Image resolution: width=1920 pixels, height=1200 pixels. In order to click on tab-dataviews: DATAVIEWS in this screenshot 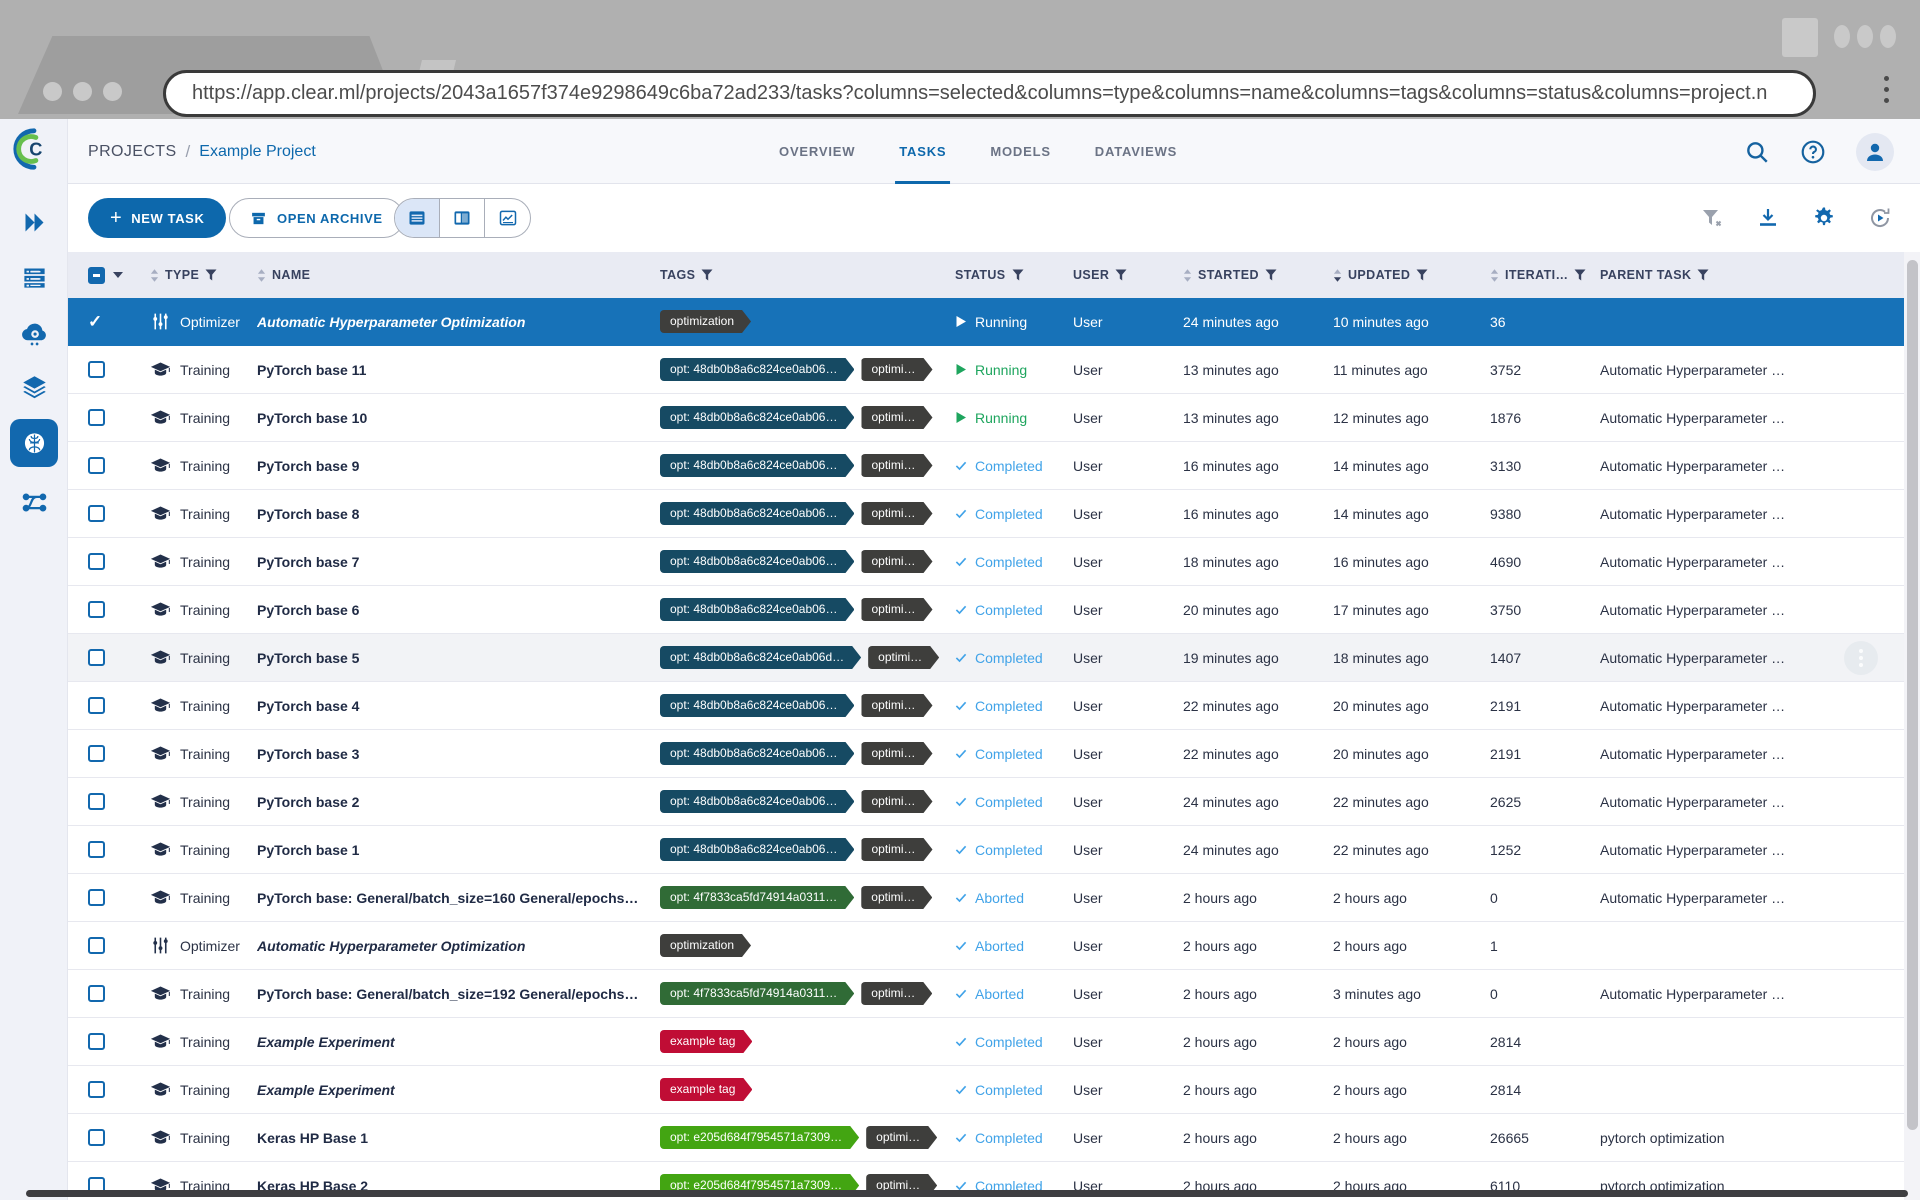, I will do `click(1136, 151)`.